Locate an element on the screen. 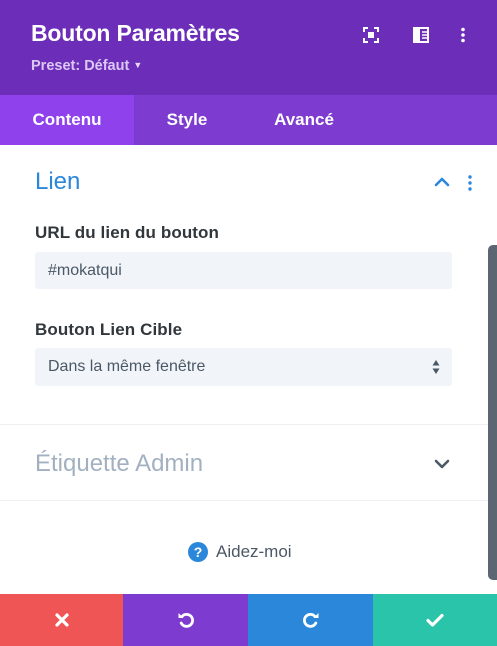 Image resolution: width=497 pixels, height=646 pixels. cancel-button is located at coordinates (61, 620).